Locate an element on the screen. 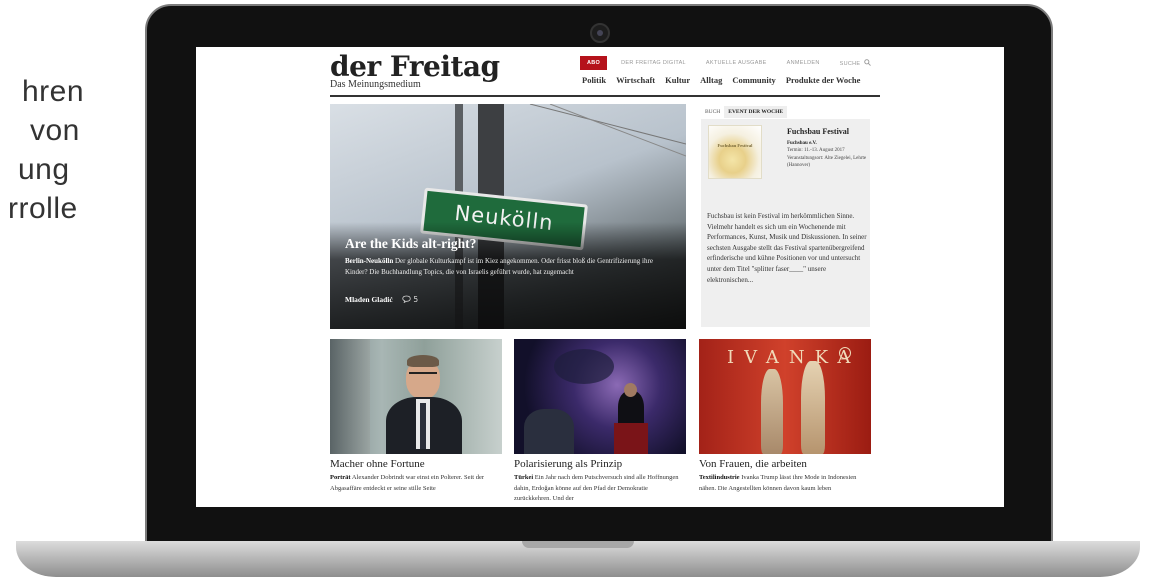 The image size is (1156, 579). nav-item-politik: Politik is located at coordinates (594, 80).